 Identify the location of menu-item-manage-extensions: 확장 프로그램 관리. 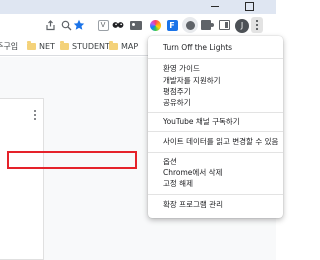
(193, 205).